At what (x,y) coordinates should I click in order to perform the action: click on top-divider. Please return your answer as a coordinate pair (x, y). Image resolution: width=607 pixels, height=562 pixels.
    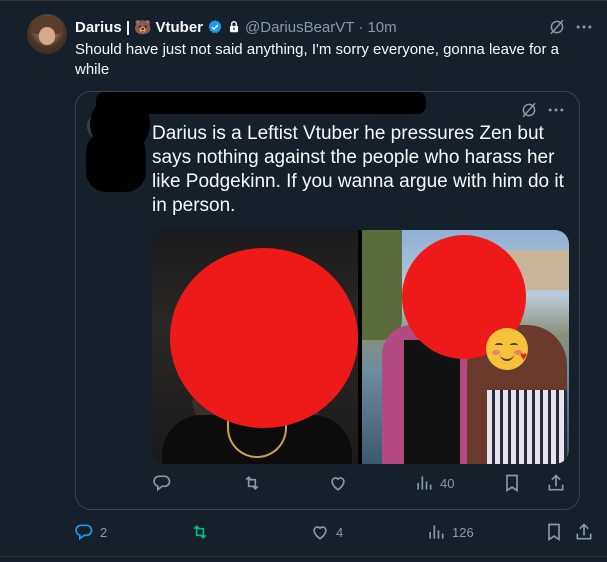
    Looking at the image, I should click on (303, 0).